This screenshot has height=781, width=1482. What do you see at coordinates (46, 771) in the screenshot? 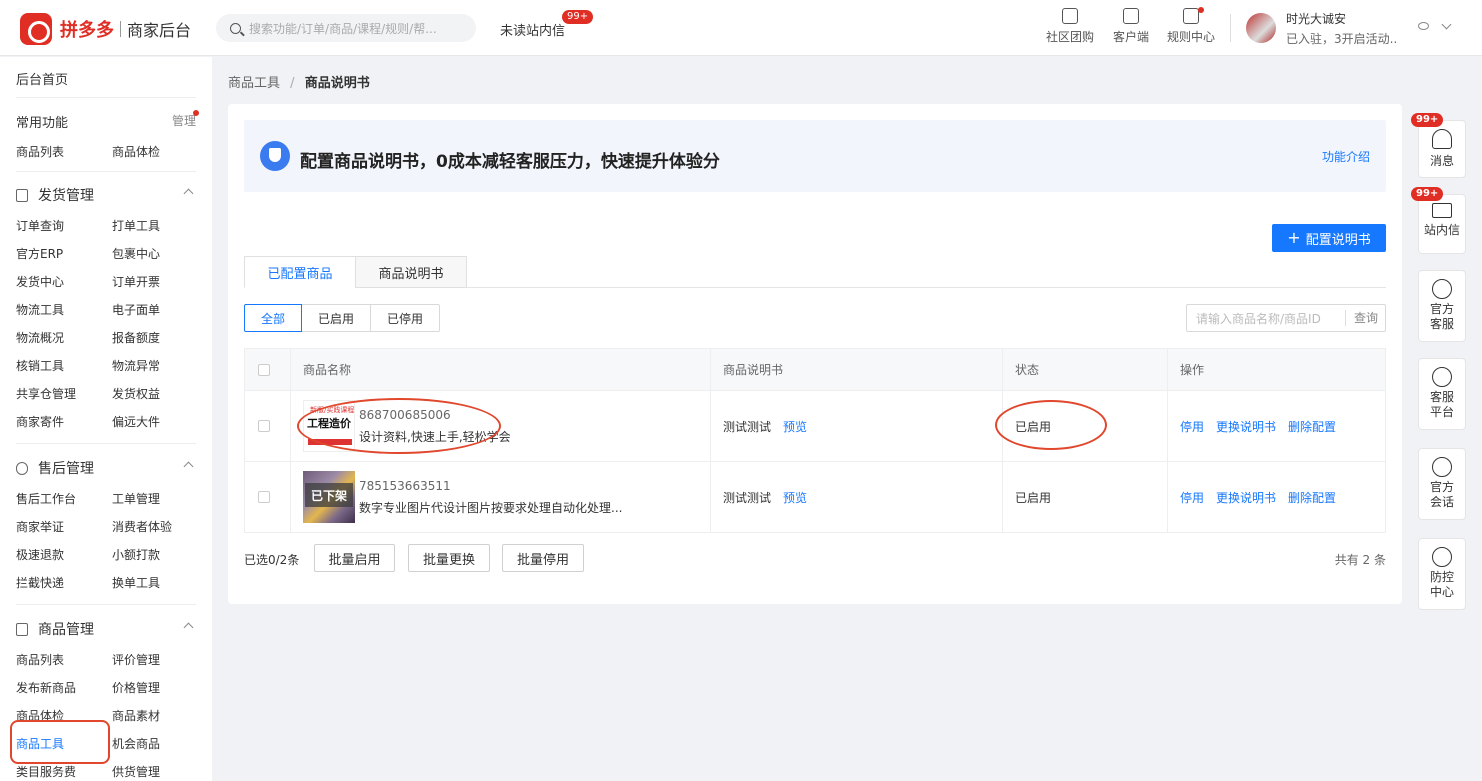
I see `sidebar-item-category-fee: 类目服务费` at bounding box center [46, 771].